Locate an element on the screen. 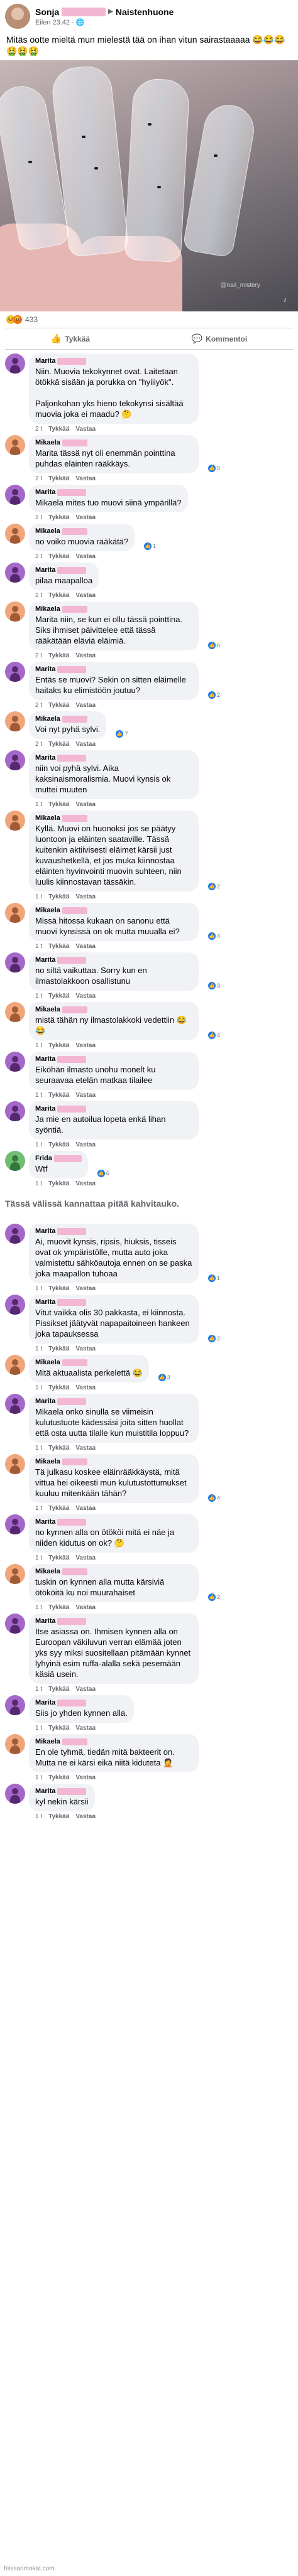 This screenshot has height=2576, width=298. reaction-badge: 👍 5 is located at coordinates (213, 468).